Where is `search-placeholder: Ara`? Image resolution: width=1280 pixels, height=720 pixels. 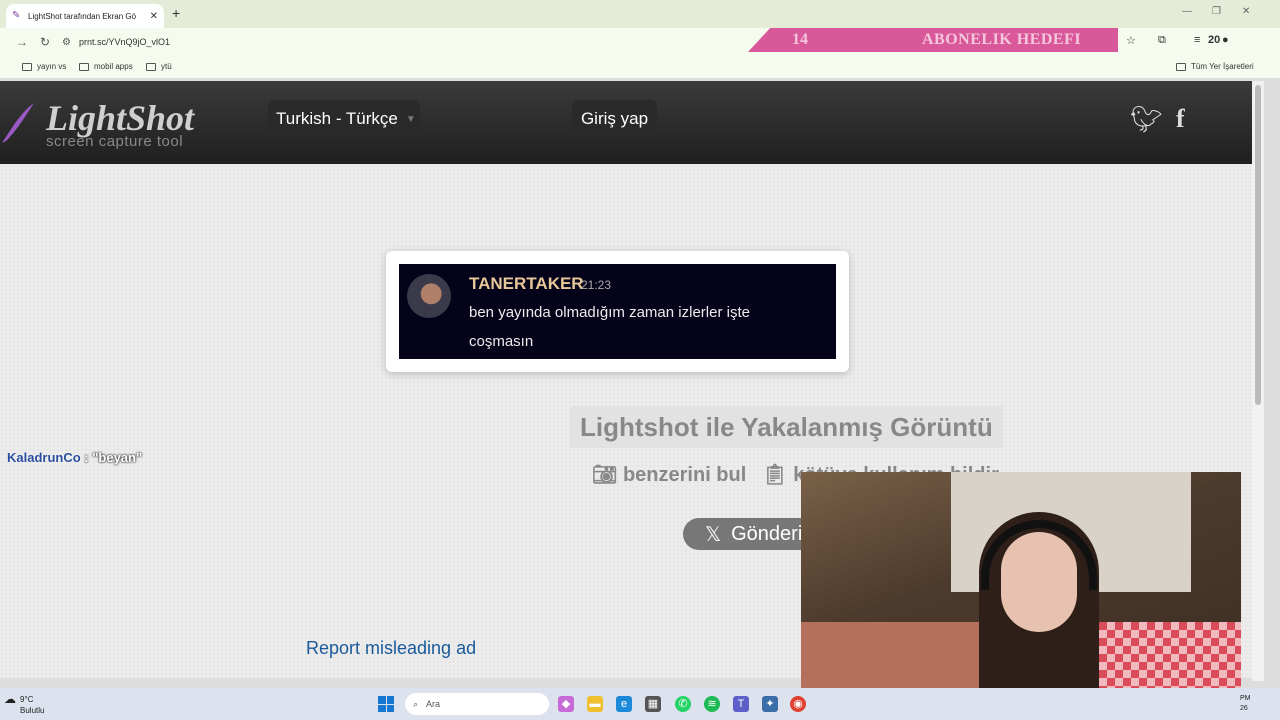
search-placeholder: Ara is located at coordinates (433, 704).